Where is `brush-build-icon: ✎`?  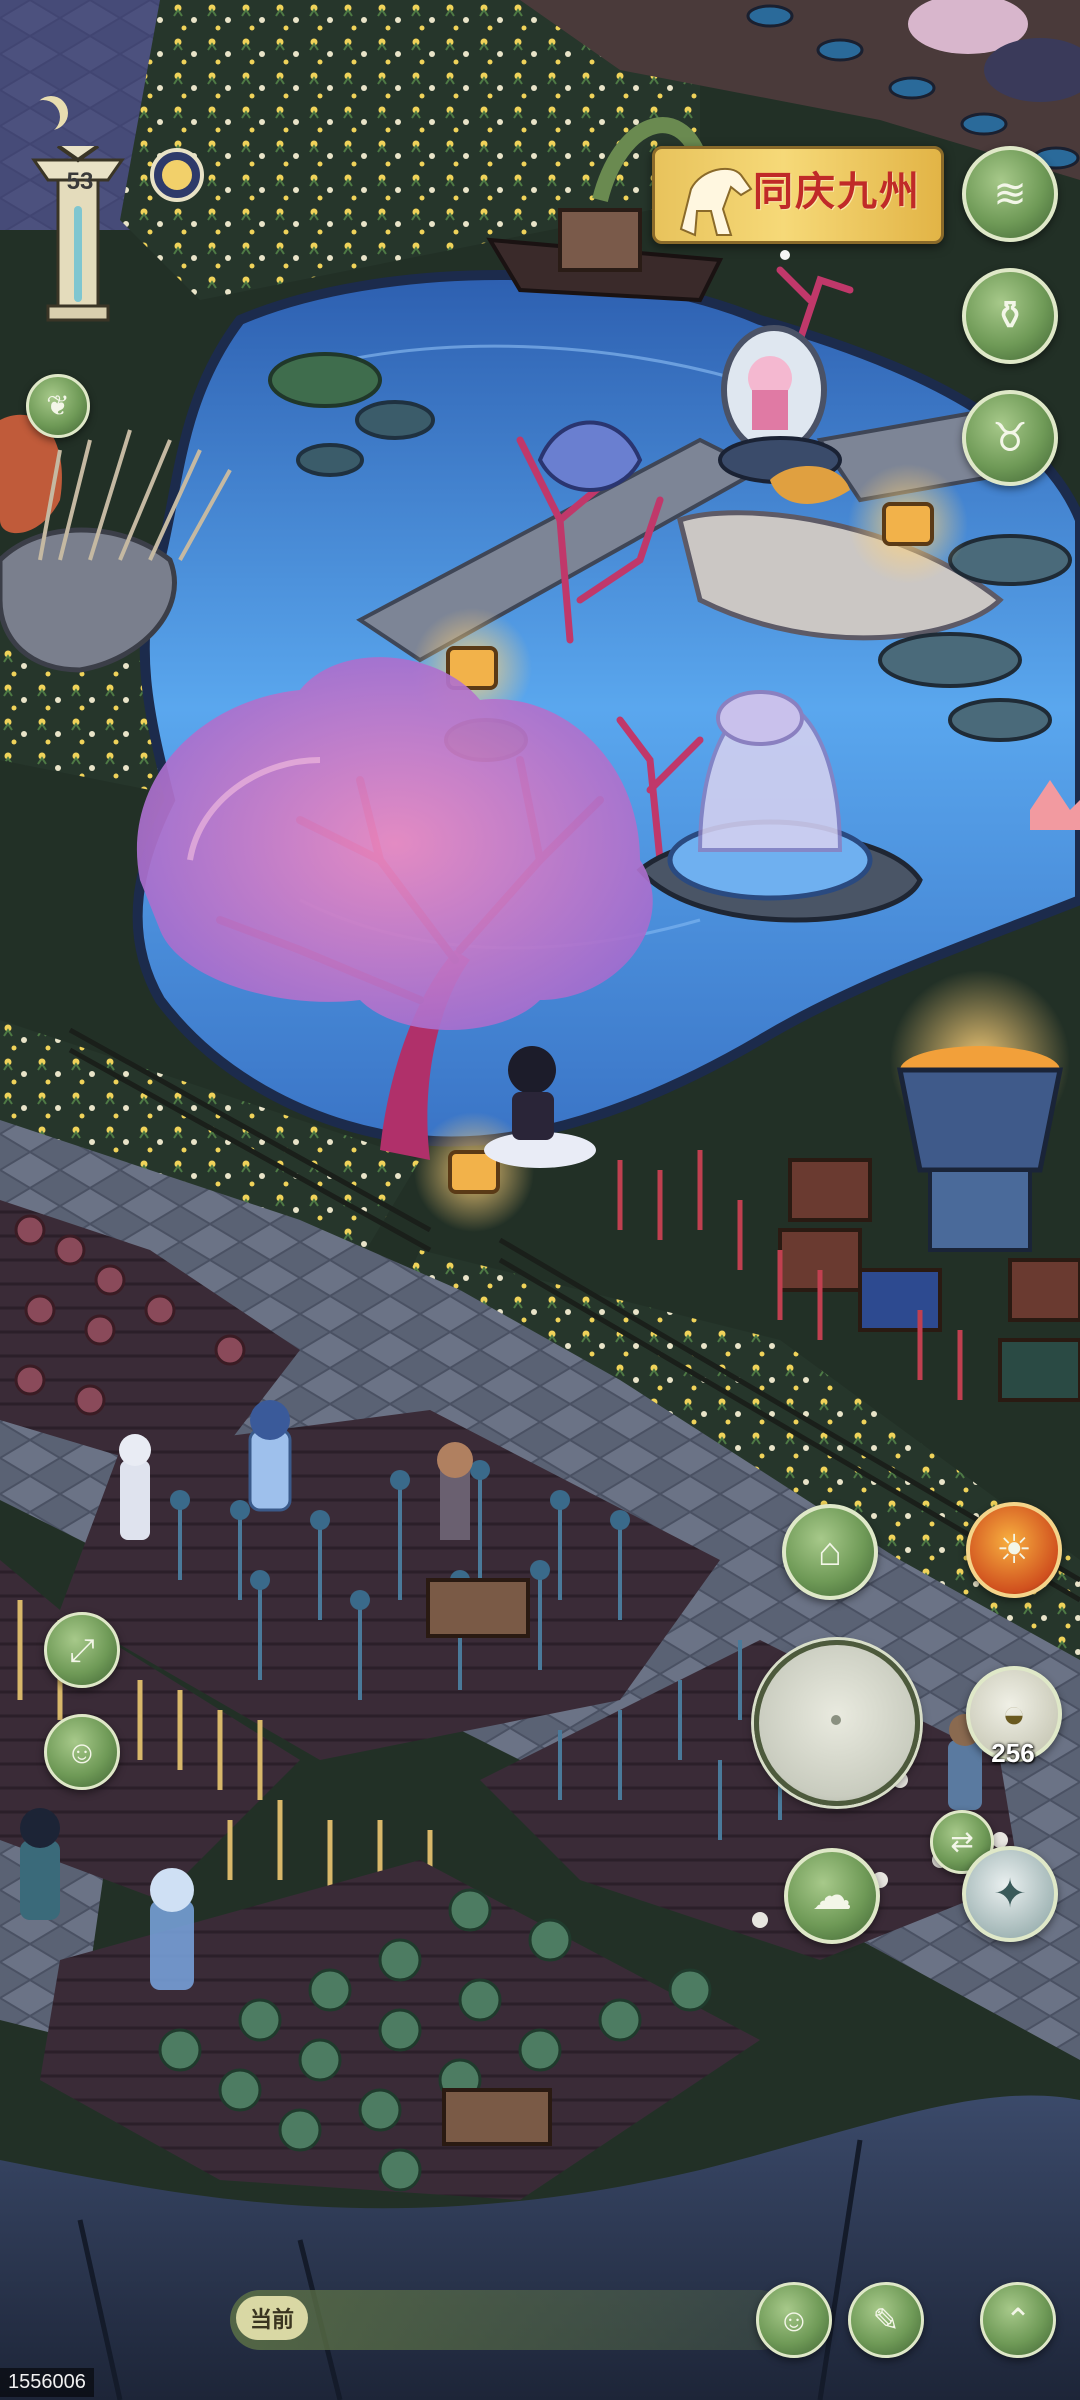
brush-build-icon: ✎ is located at coordinates (886, 2320).